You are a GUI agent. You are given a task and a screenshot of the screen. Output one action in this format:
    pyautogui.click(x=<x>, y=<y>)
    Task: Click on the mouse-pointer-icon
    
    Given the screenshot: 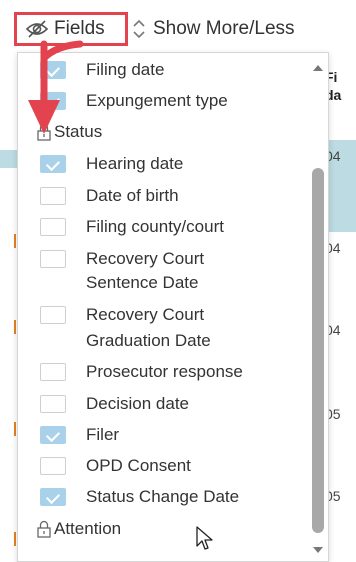 What is the action you would take?
    pyautogui.click(x=204, y=538)
    